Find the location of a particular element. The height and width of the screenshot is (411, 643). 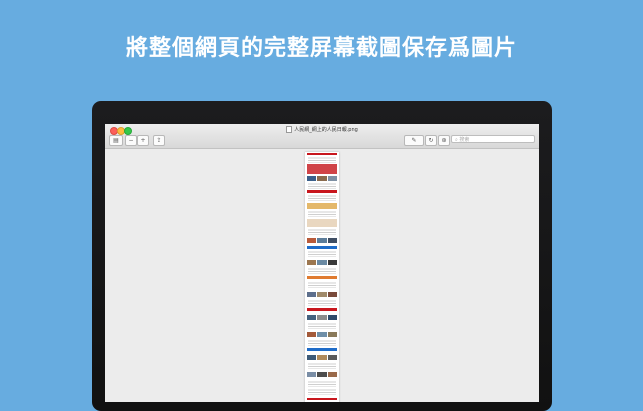

sidebar-toggle-icon: ▤ is located at coordinates (116, 140).